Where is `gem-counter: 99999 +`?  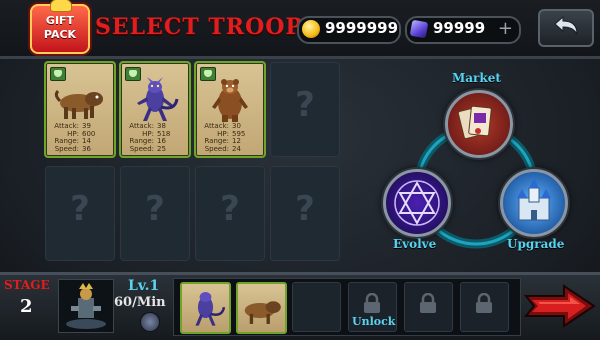 gem-counter: 99999 + is located at coordinates (463, 30).